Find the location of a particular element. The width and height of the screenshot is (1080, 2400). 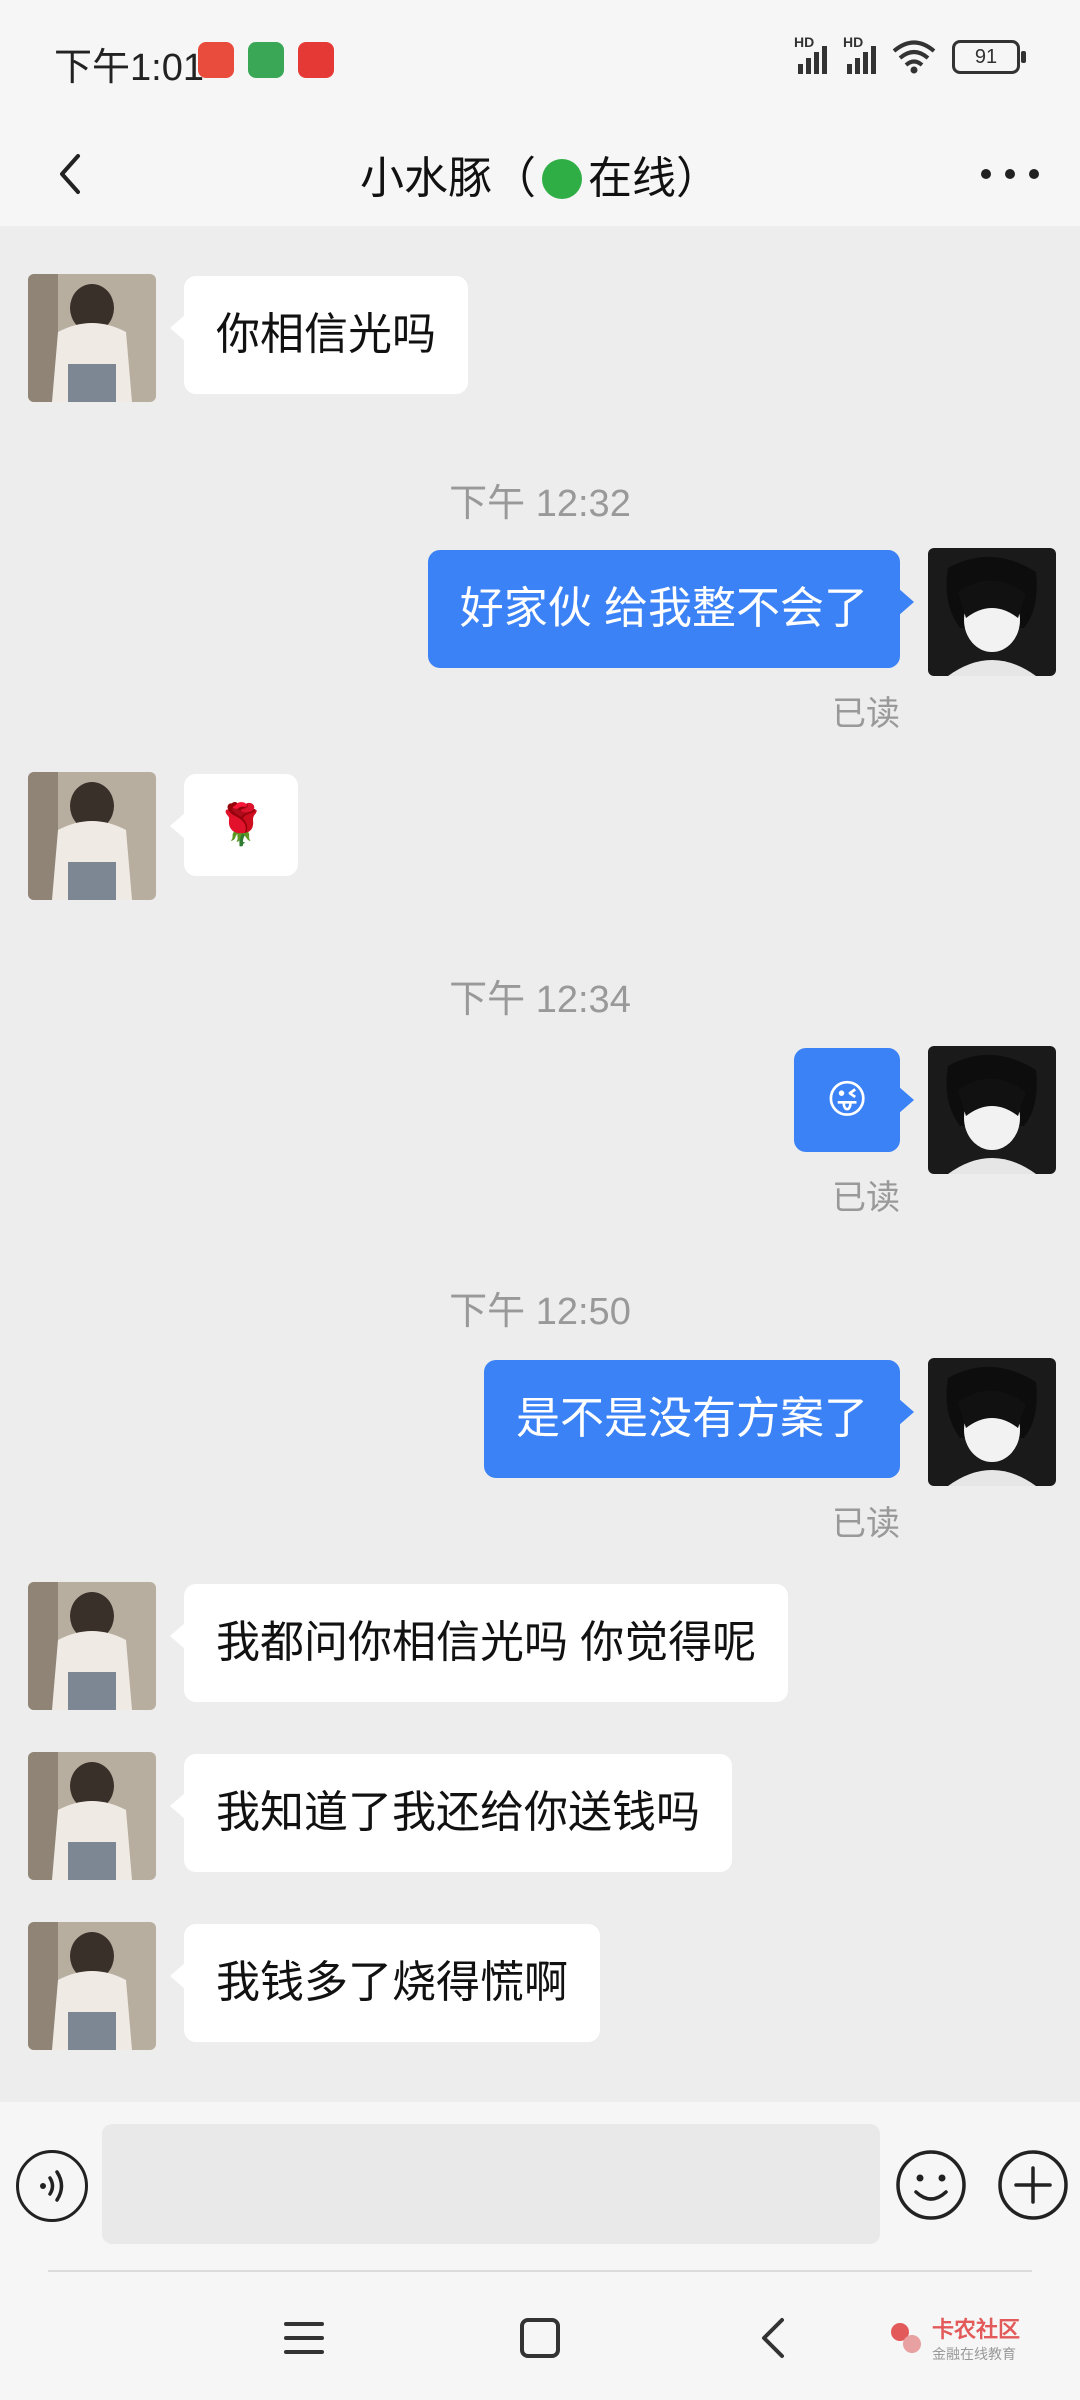

more-actions-button is located at coordinates (1033, 2185).